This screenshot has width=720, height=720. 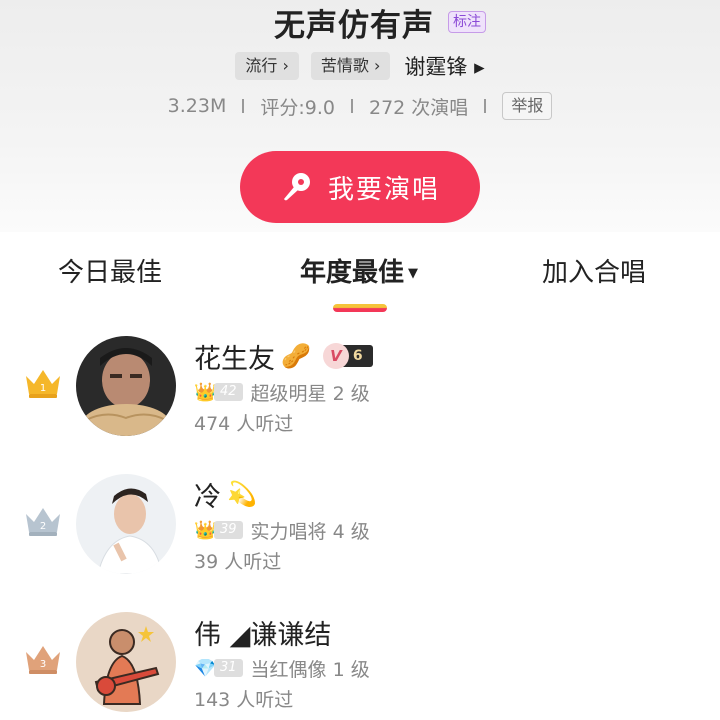 I want to click on level-title: 当红偶像 1 级, so click(x=310, y=669).